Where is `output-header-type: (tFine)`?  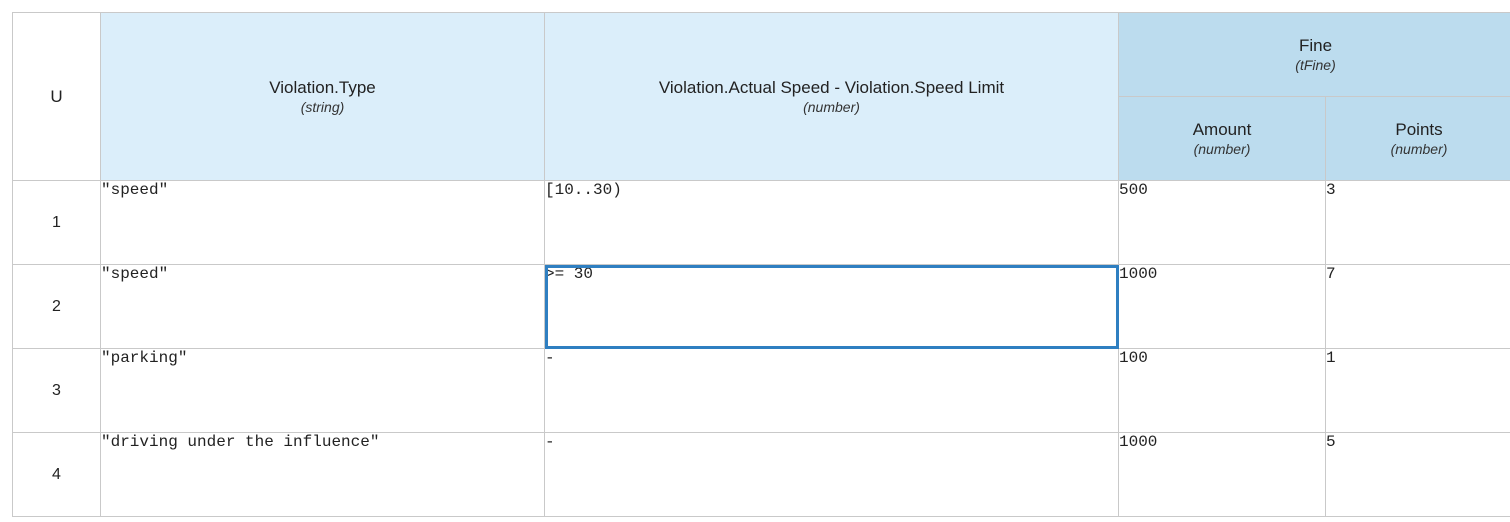 output-header-type: (tFine) is located at coordinates (1315, 64).